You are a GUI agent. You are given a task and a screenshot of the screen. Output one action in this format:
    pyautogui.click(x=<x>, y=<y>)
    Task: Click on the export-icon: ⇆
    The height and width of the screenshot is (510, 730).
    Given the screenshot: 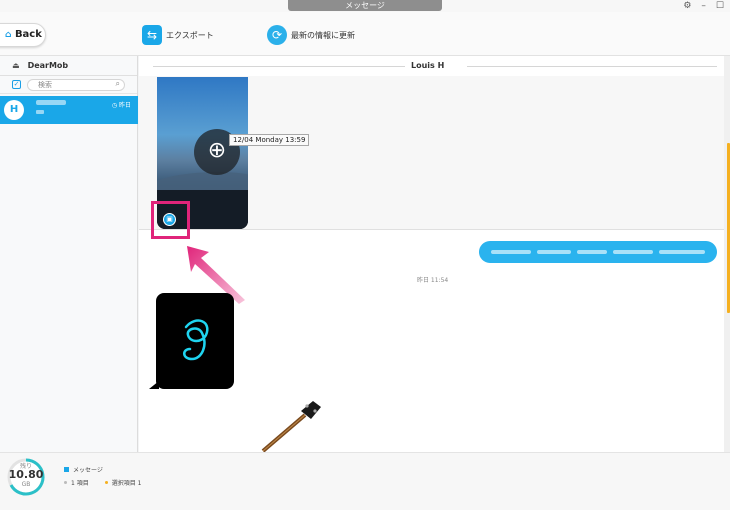 What is the action you would take?
    pyautogui.click(x=152, y=35)
    